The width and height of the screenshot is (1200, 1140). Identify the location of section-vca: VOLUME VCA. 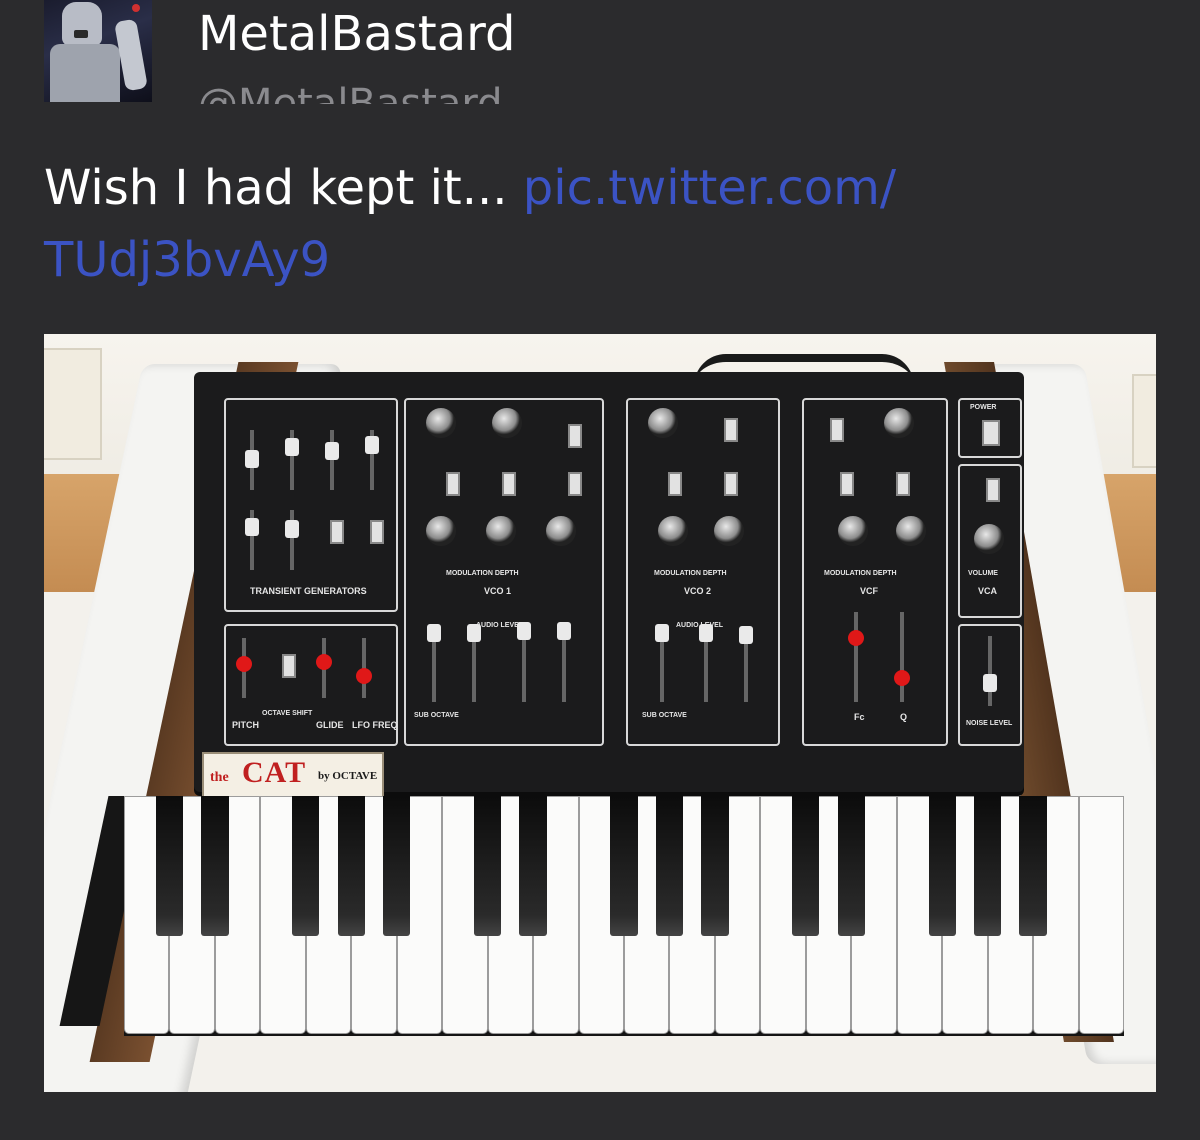
(990, 541).